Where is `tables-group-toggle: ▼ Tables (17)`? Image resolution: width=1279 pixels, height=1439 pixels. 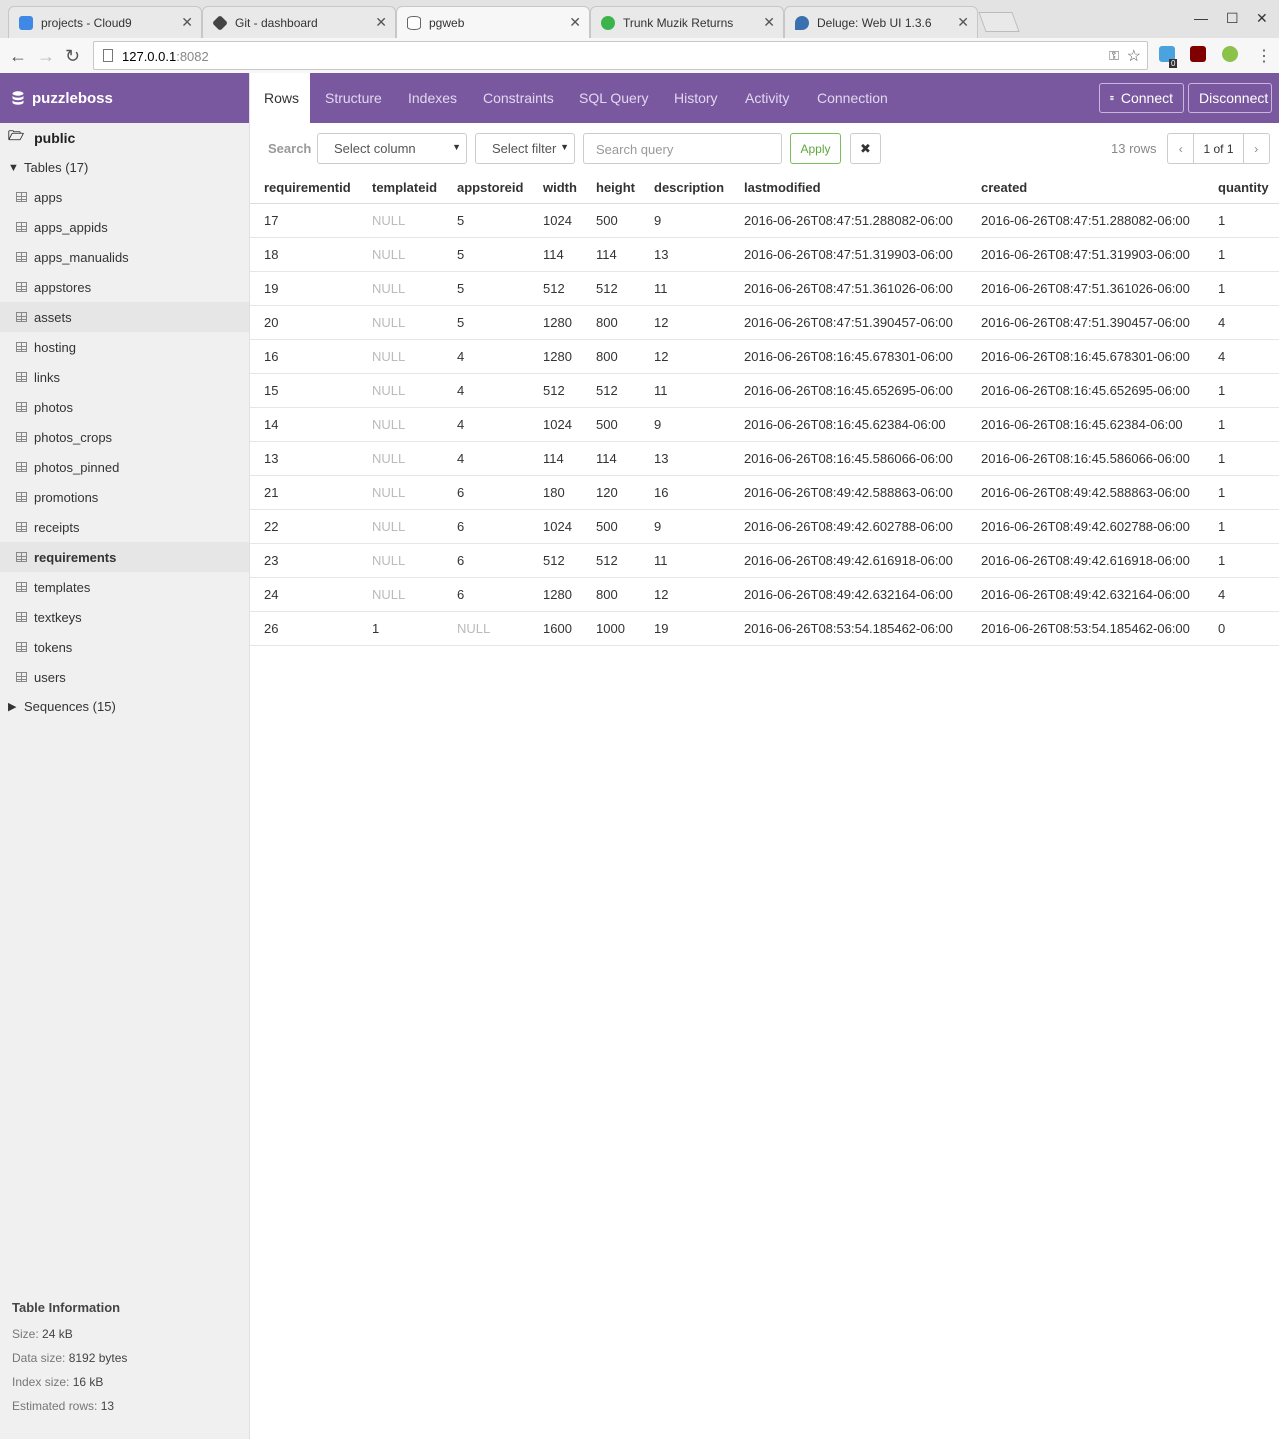 tables-group-toggle: ▼ Tables (17) is located at coordinates (124, 167).